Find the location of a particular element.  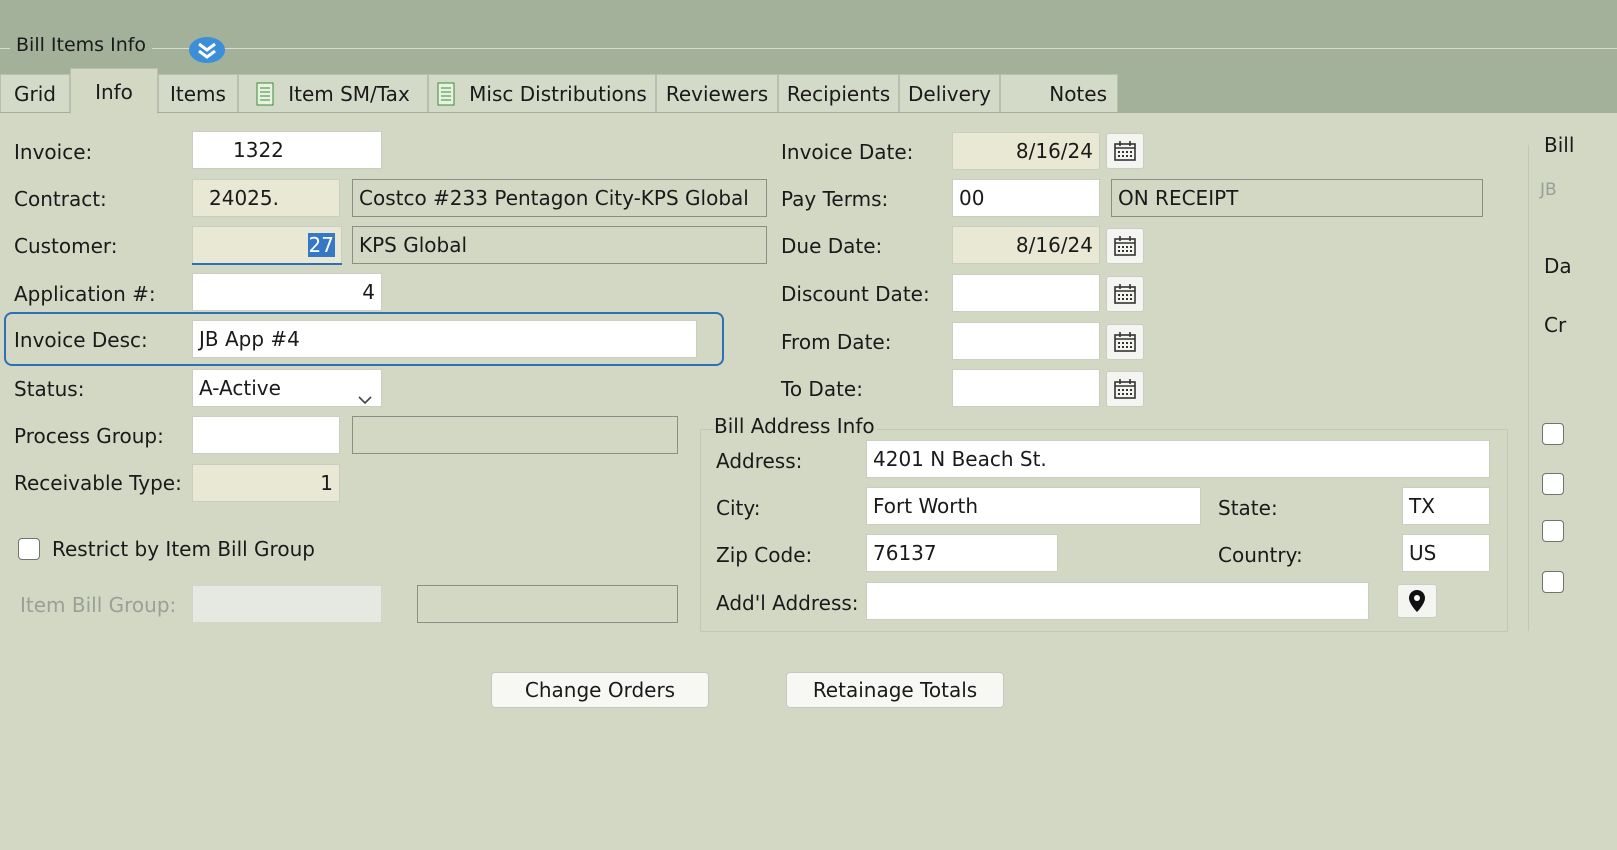

application-field: 4 is located at coordinates (287, 292).